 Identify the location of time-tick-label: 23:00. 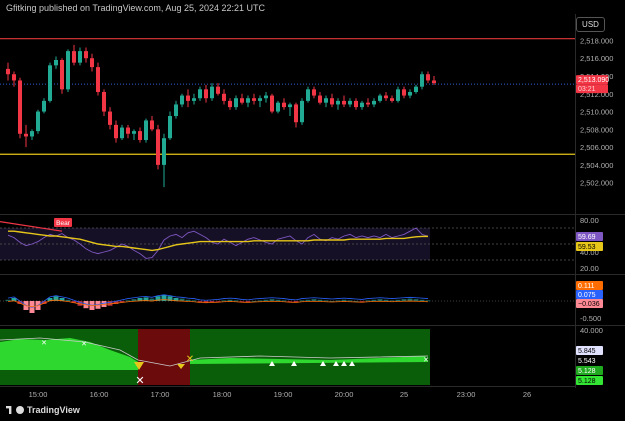
(466, 394).